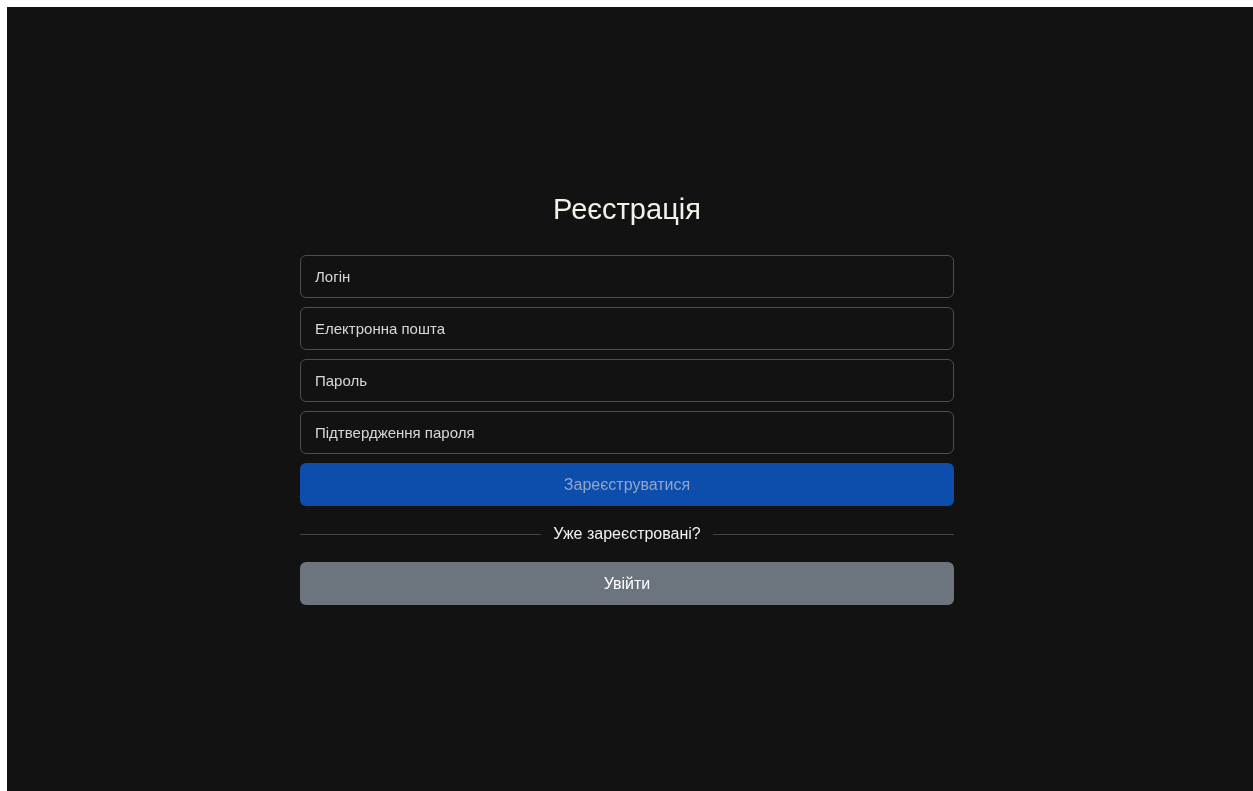 This screenshot has height=791, width=1253. Describe the element at coordinates (627, 209) in the screenshot. I see `page-title: Реєстрація` at that location.